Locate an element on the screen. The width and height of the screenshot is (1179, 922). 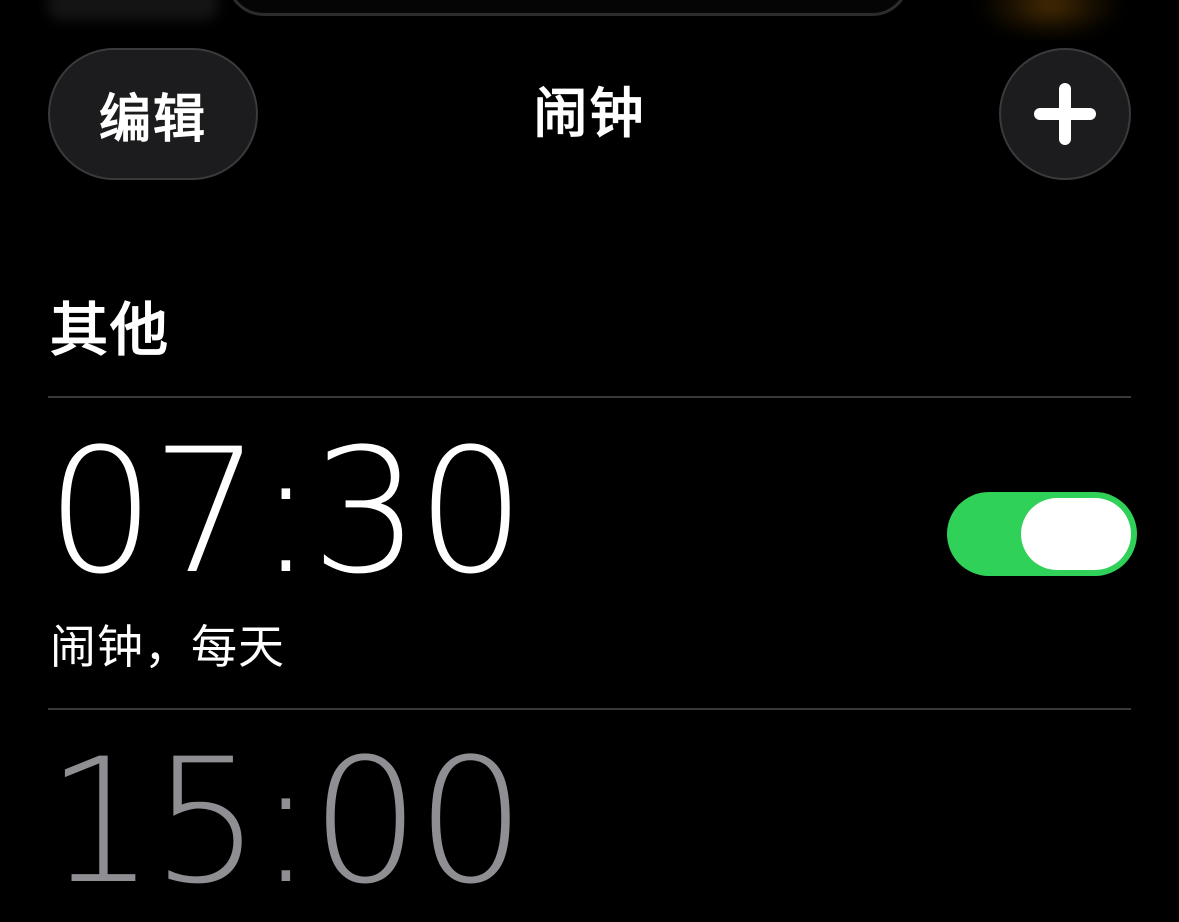
top-blurred-strip is located at coordinates (589, 20).